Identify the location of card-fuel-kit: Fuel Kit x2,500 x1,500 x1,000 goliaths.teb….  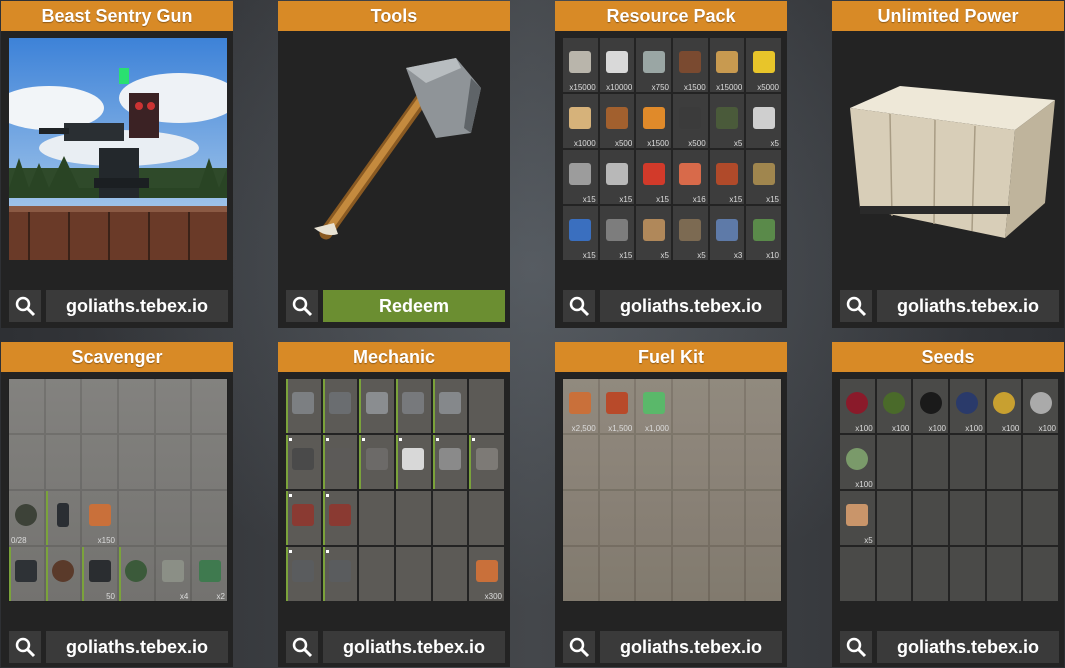
(671, 504).